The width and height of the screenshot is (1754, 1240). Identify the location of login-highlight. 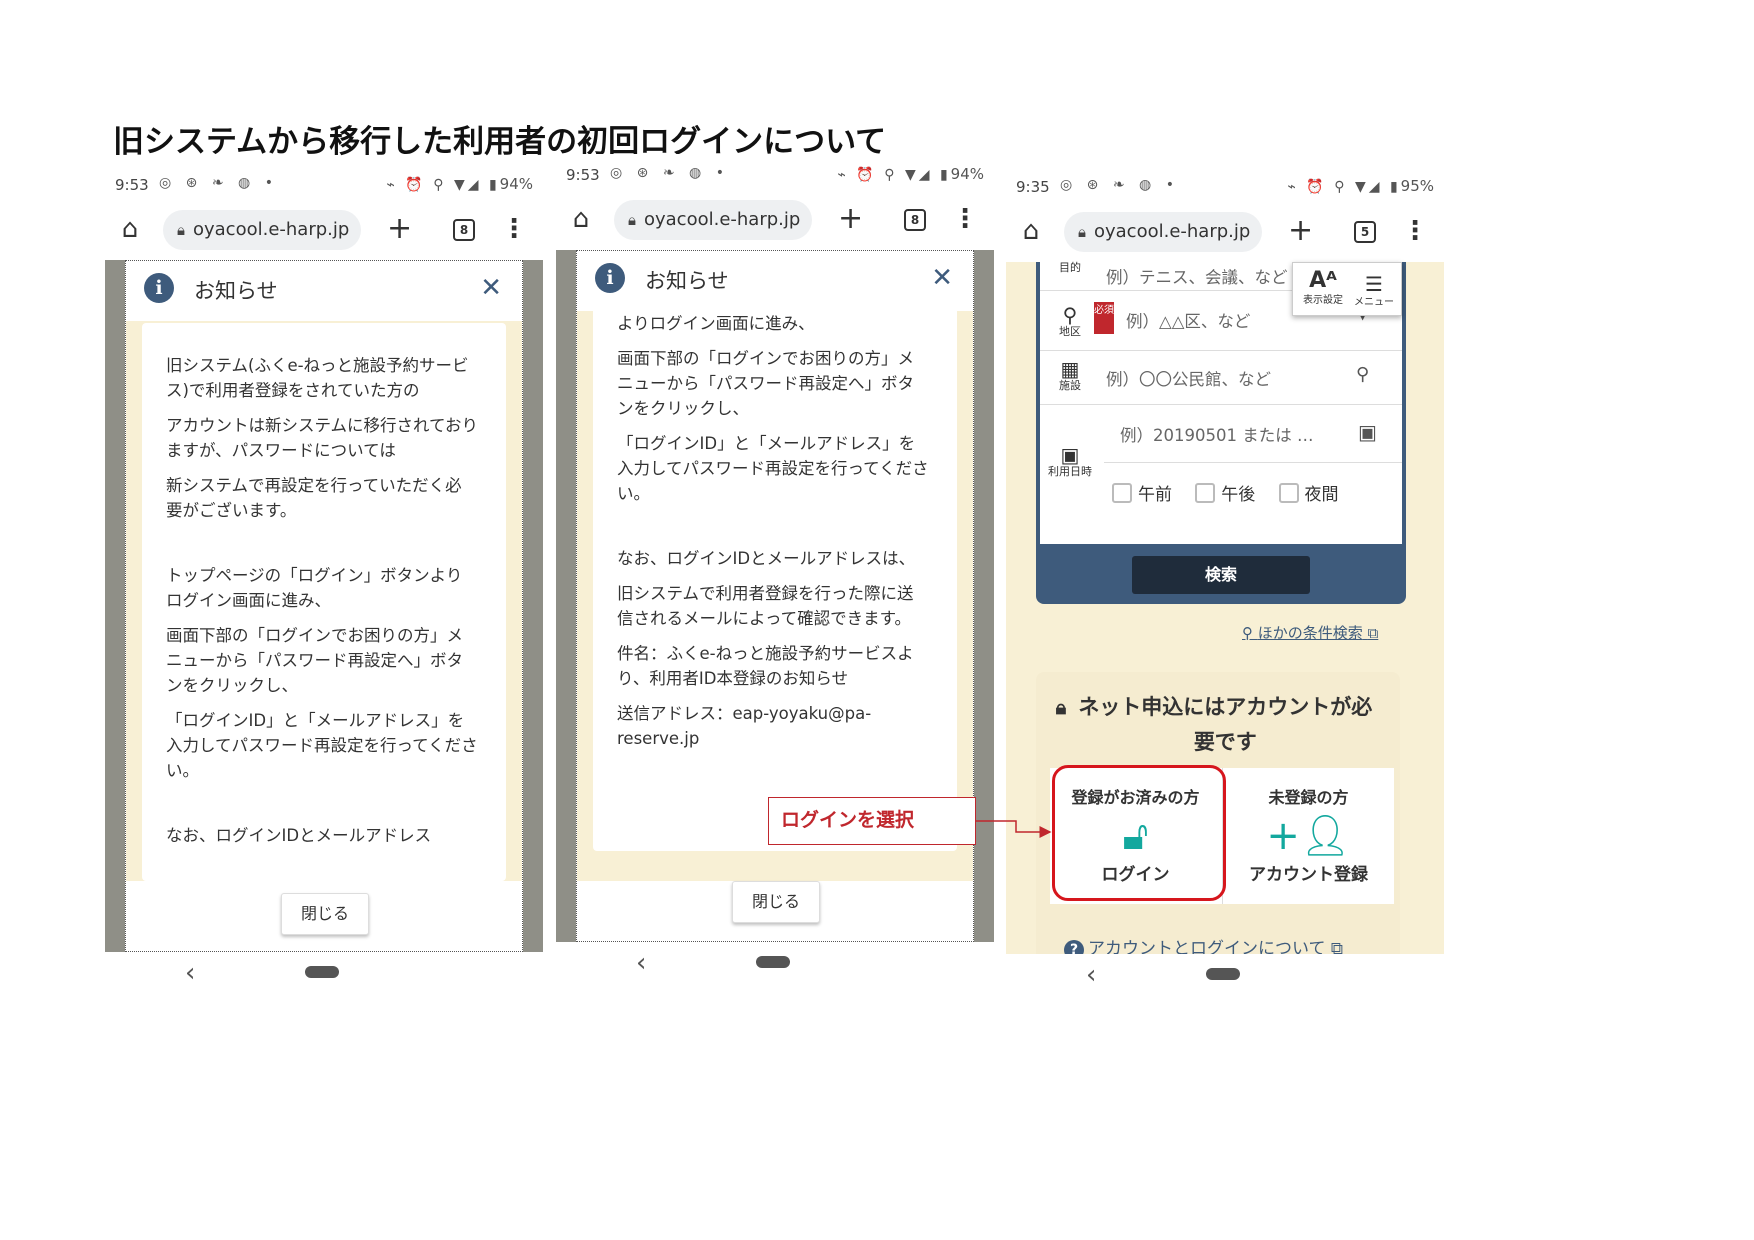
(1139, 833).